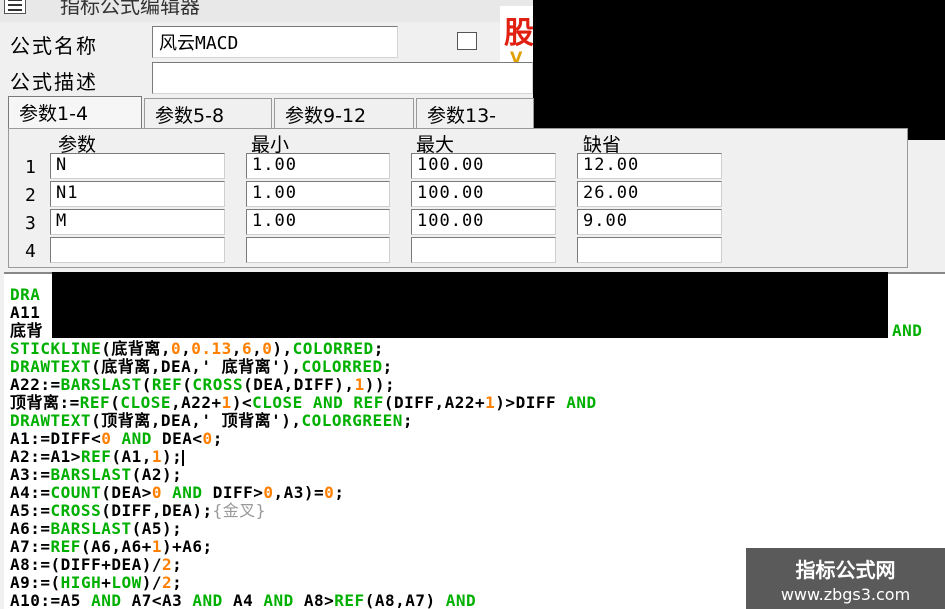 Image resolution: width=945 pixels, height=609 pixels. I want to click on code-token: DRAWTEXT, so click(51, 420).